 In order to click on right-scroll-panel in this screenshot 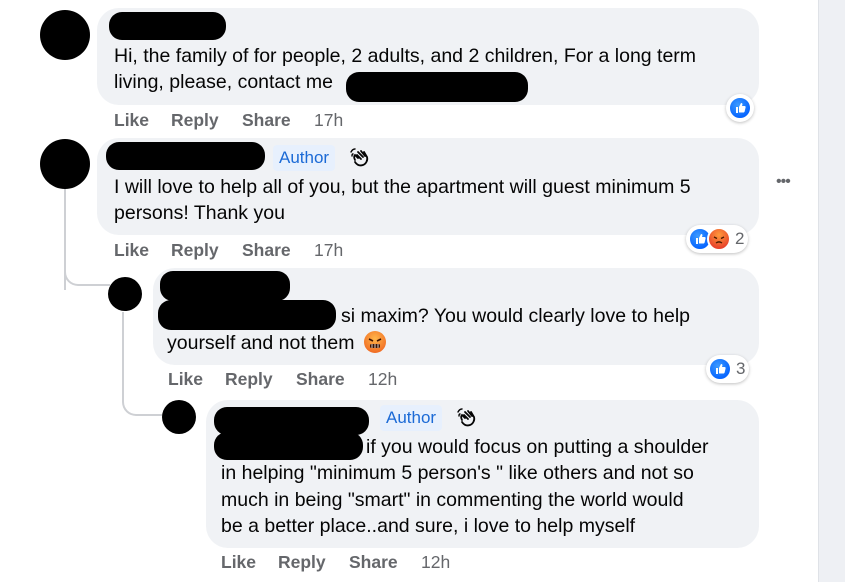, I will do `click(831, 291)`.